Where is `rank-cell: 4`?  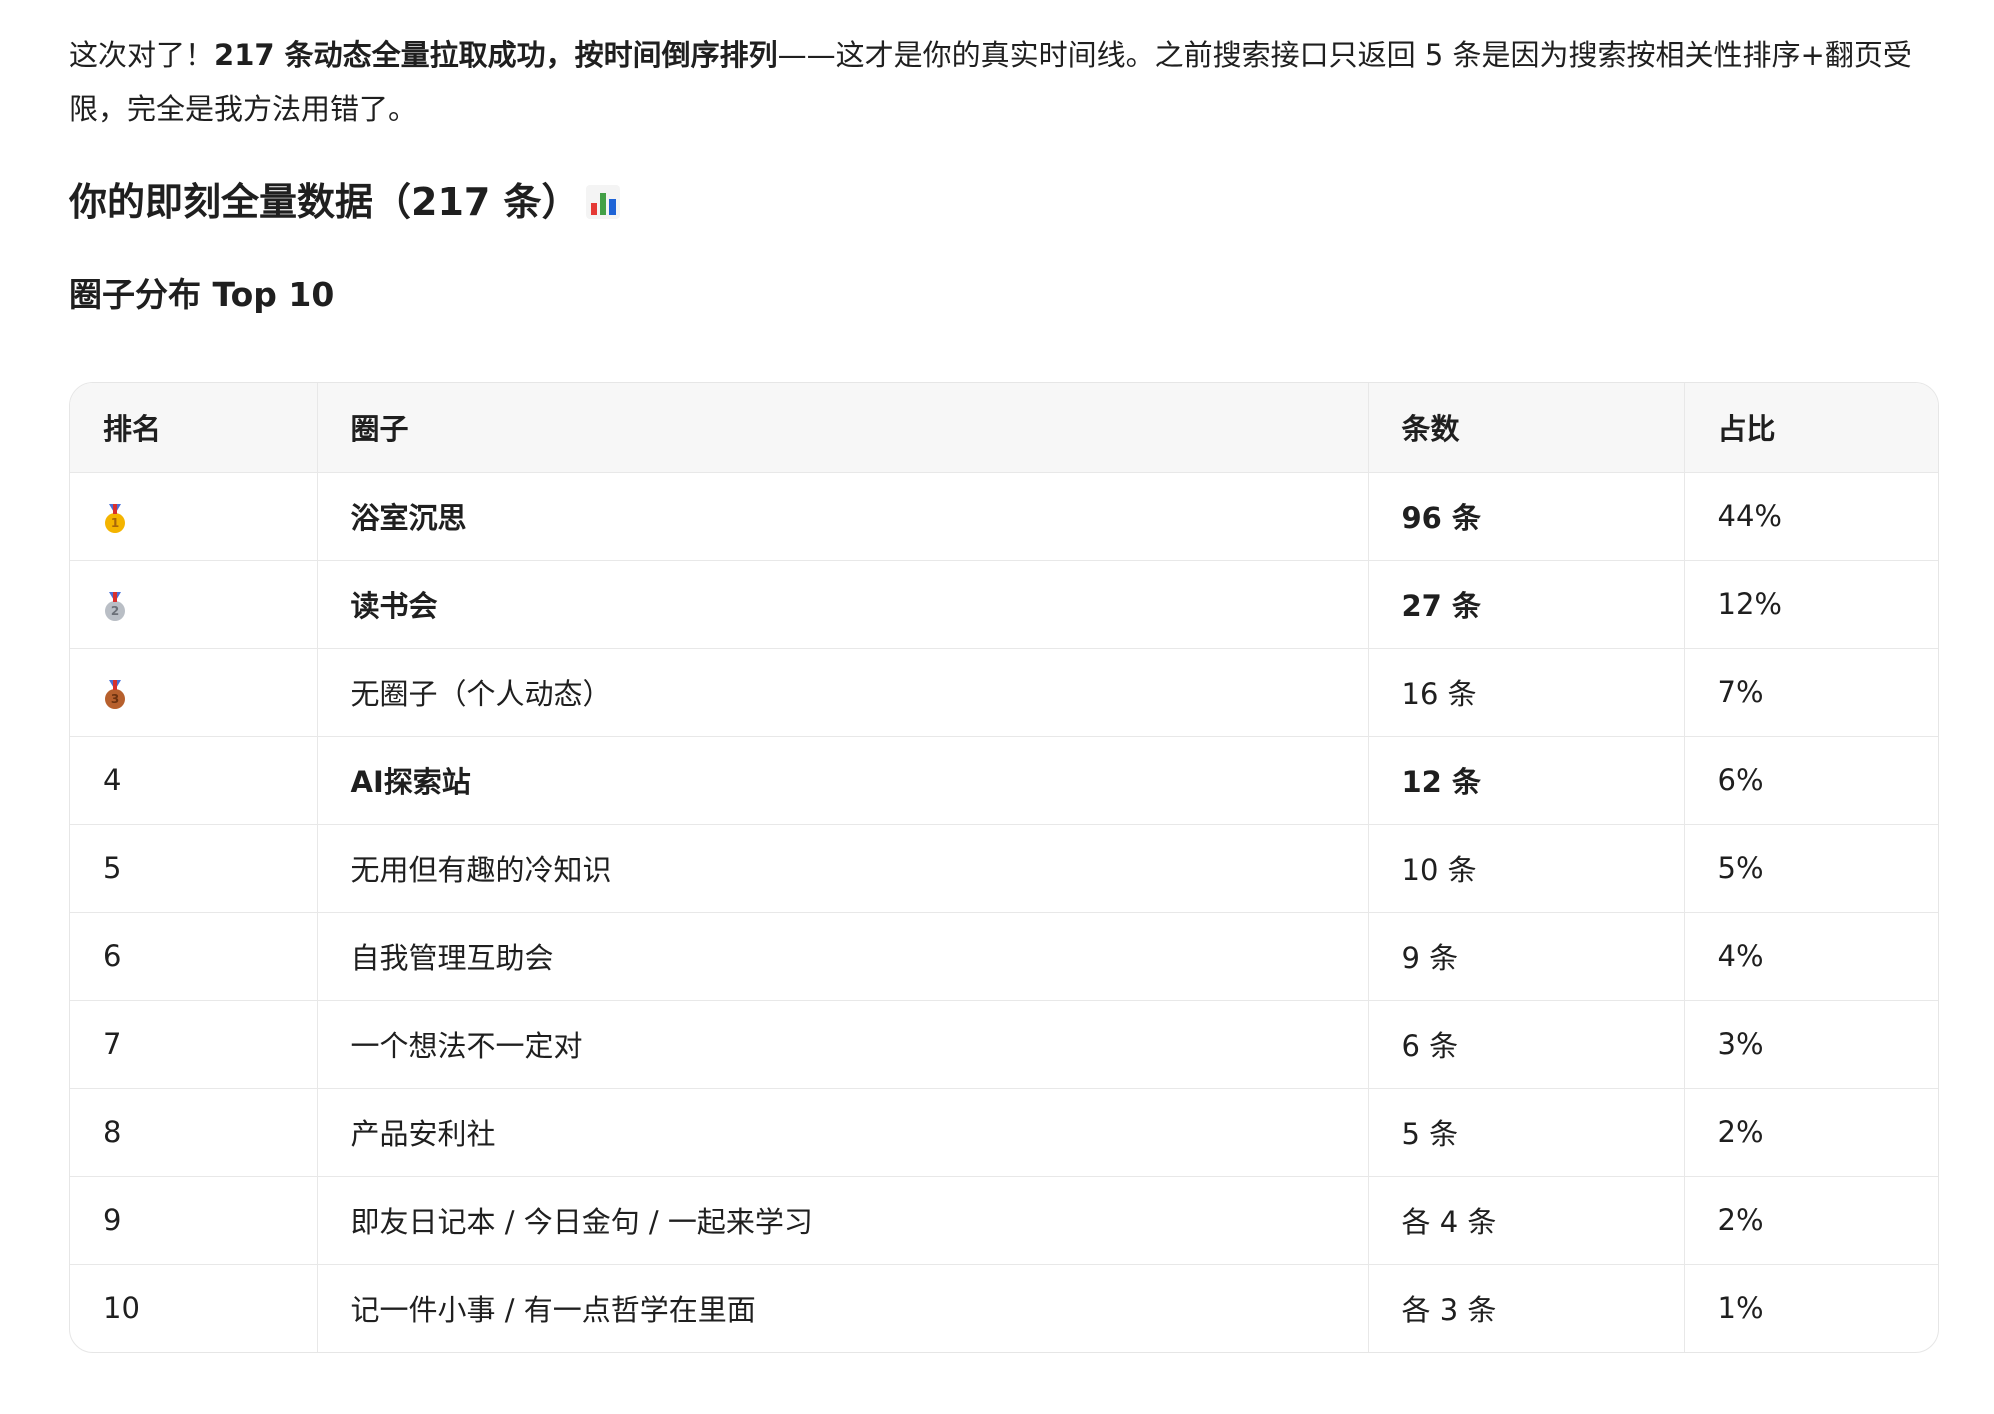
rank-cell: 4 is located at coordinates (194, 780).